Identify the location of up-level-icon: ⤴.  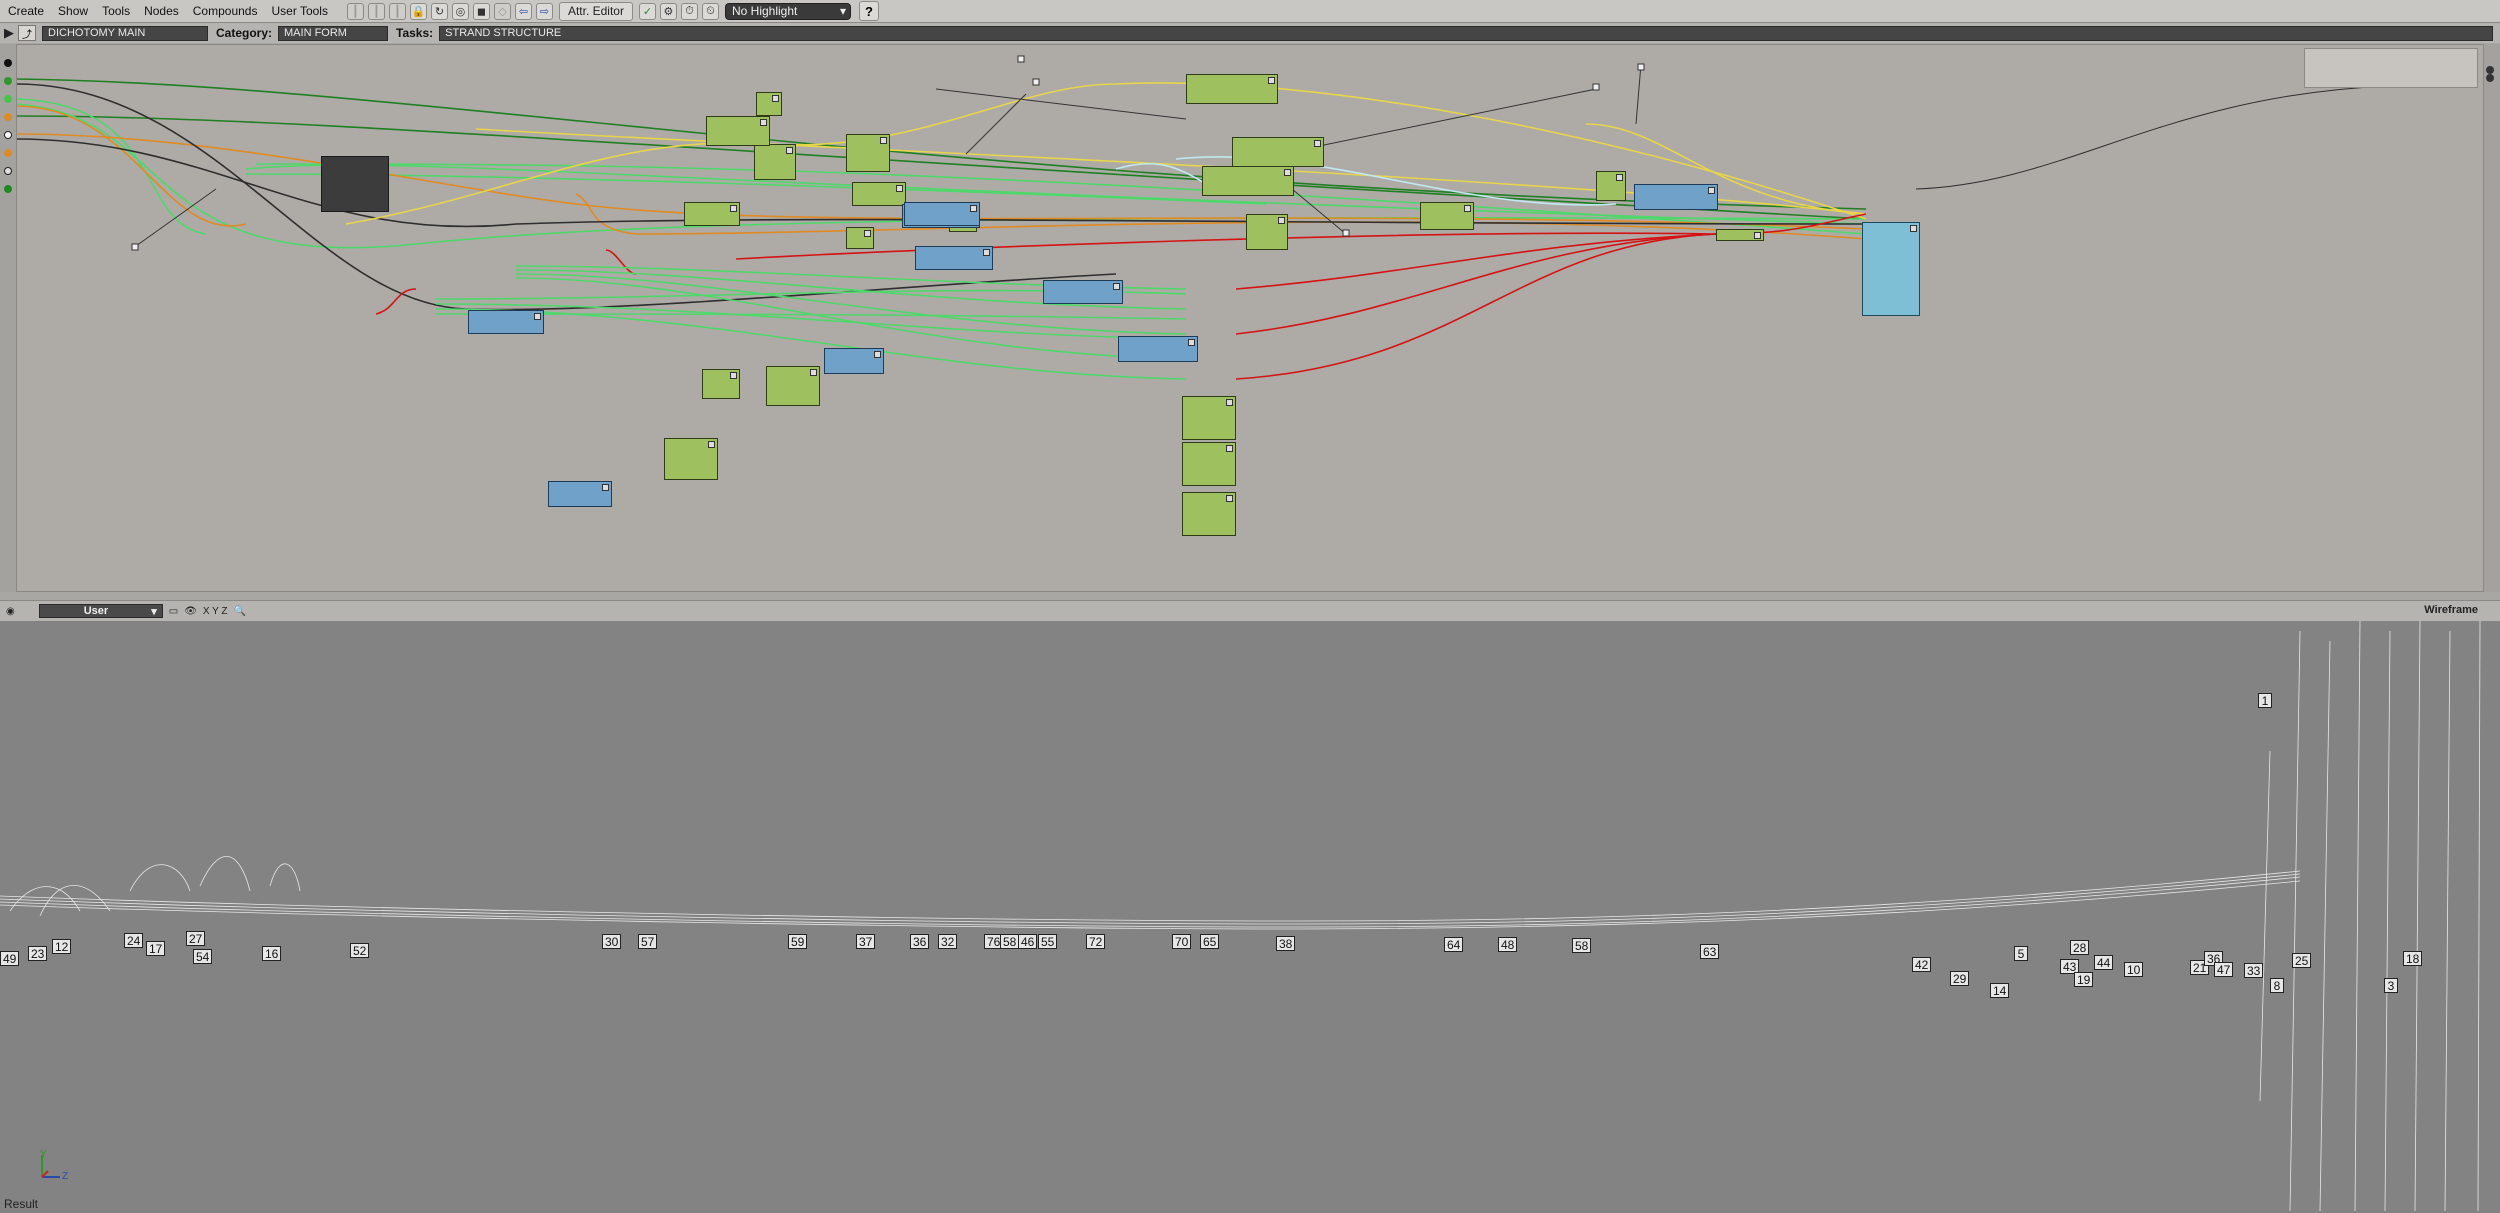
(27, 33).